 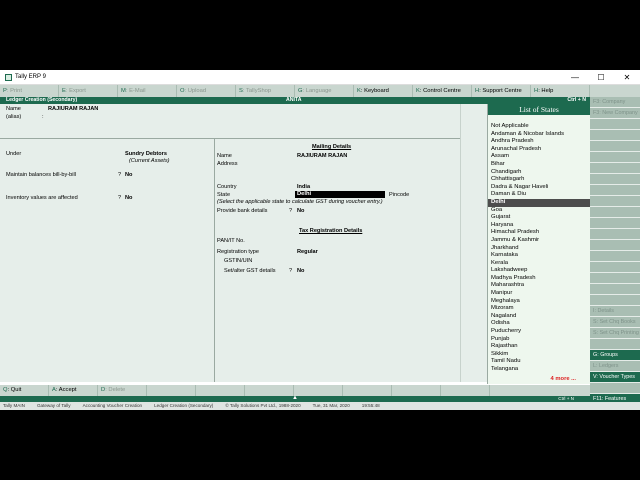 I want to click on state-list-item: Telangana, so click(x=539, y=370).